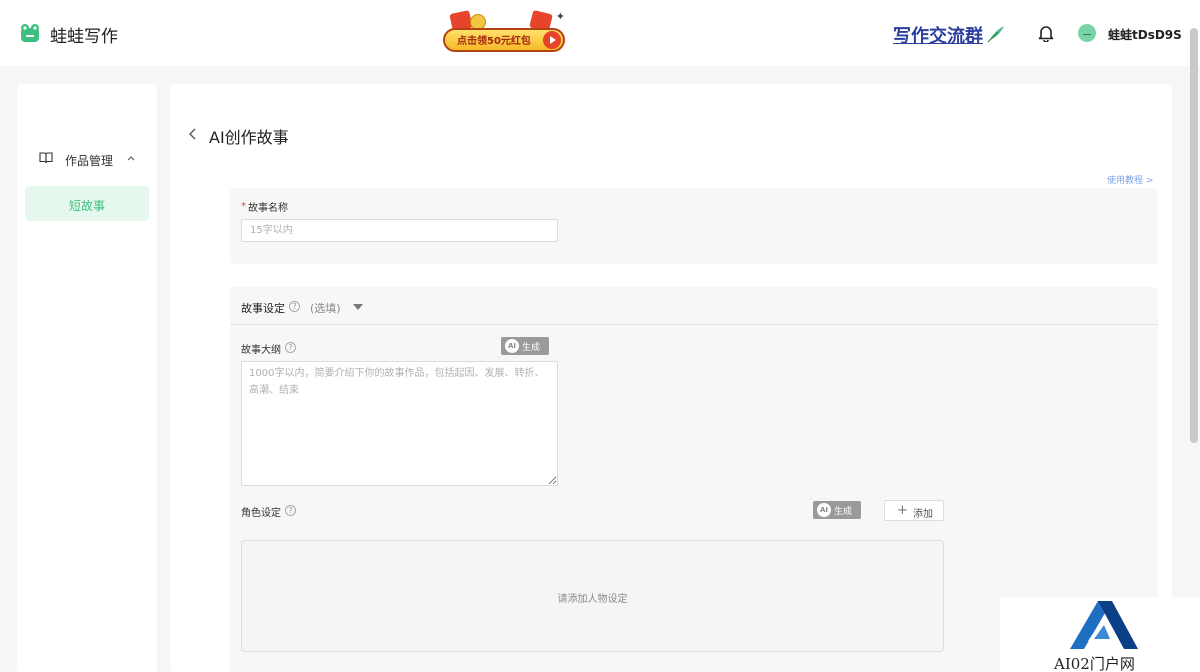  Describe the element at coordinates (325, 308) in the screenshot. I see `optional-label: (选填)` at that location.